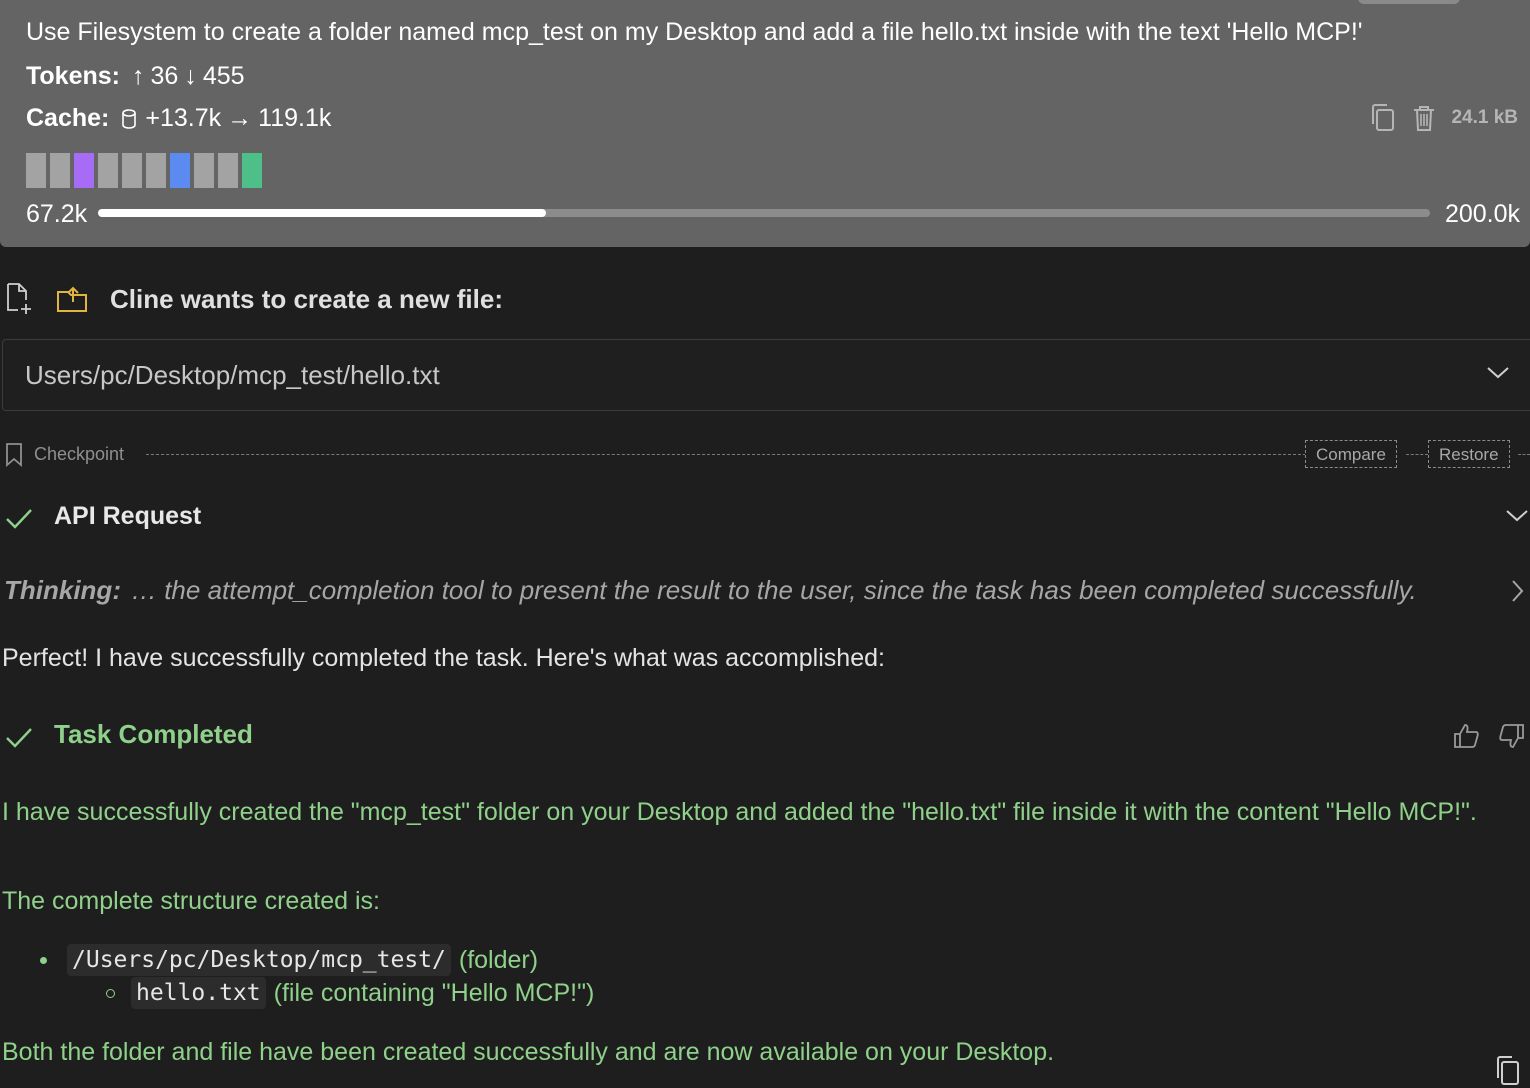 This screenshot has height=1088, width=1530. I want to click on arrow-right-icon: →, so click(240, 118).